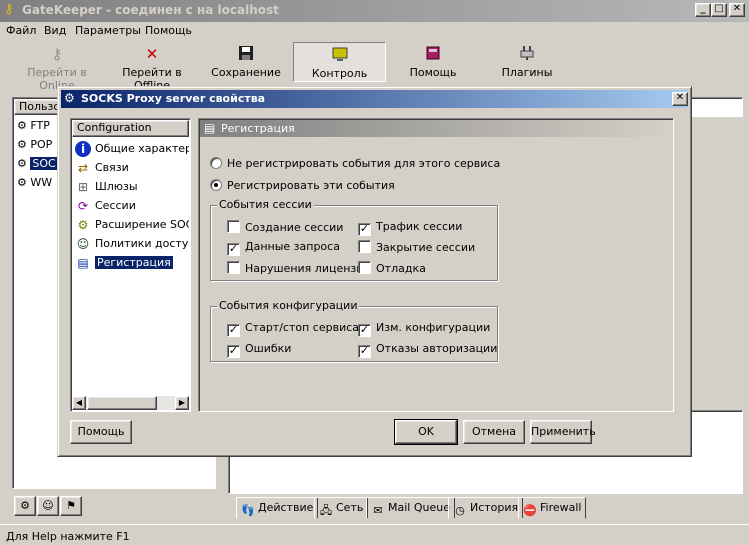 This screenshot has width=749, height=545. What do you see at coordinates (83, 149) in the screenshot?
I see `info-icon: i` at bounding box center [83, 149].